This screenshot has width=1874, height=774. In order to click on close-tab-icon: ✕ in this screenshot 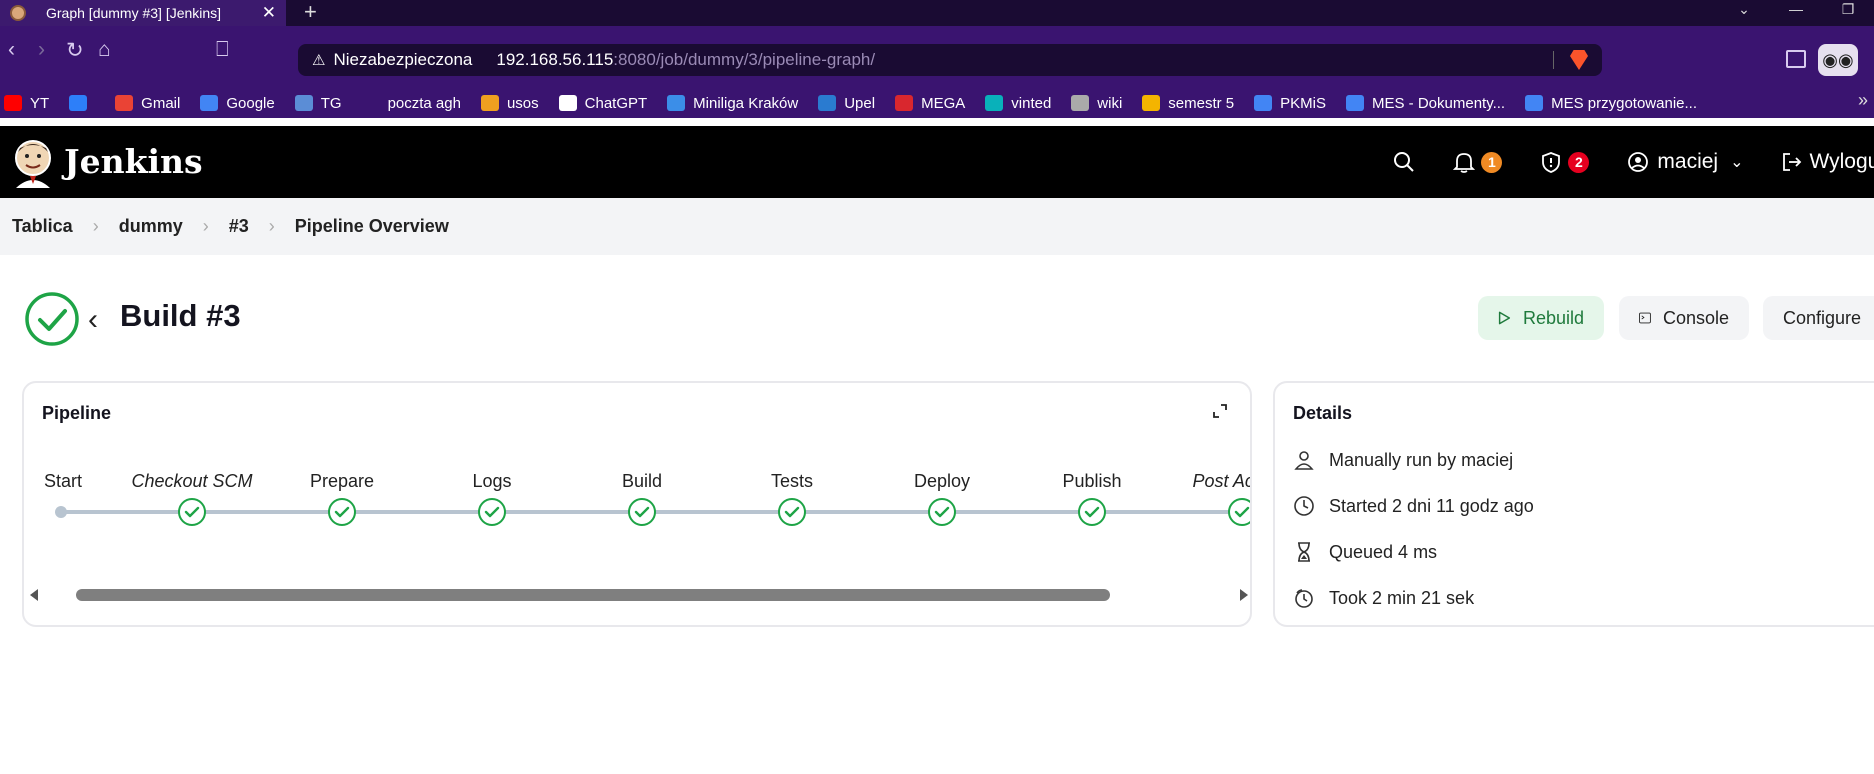, I will do `click(269, 13)`.